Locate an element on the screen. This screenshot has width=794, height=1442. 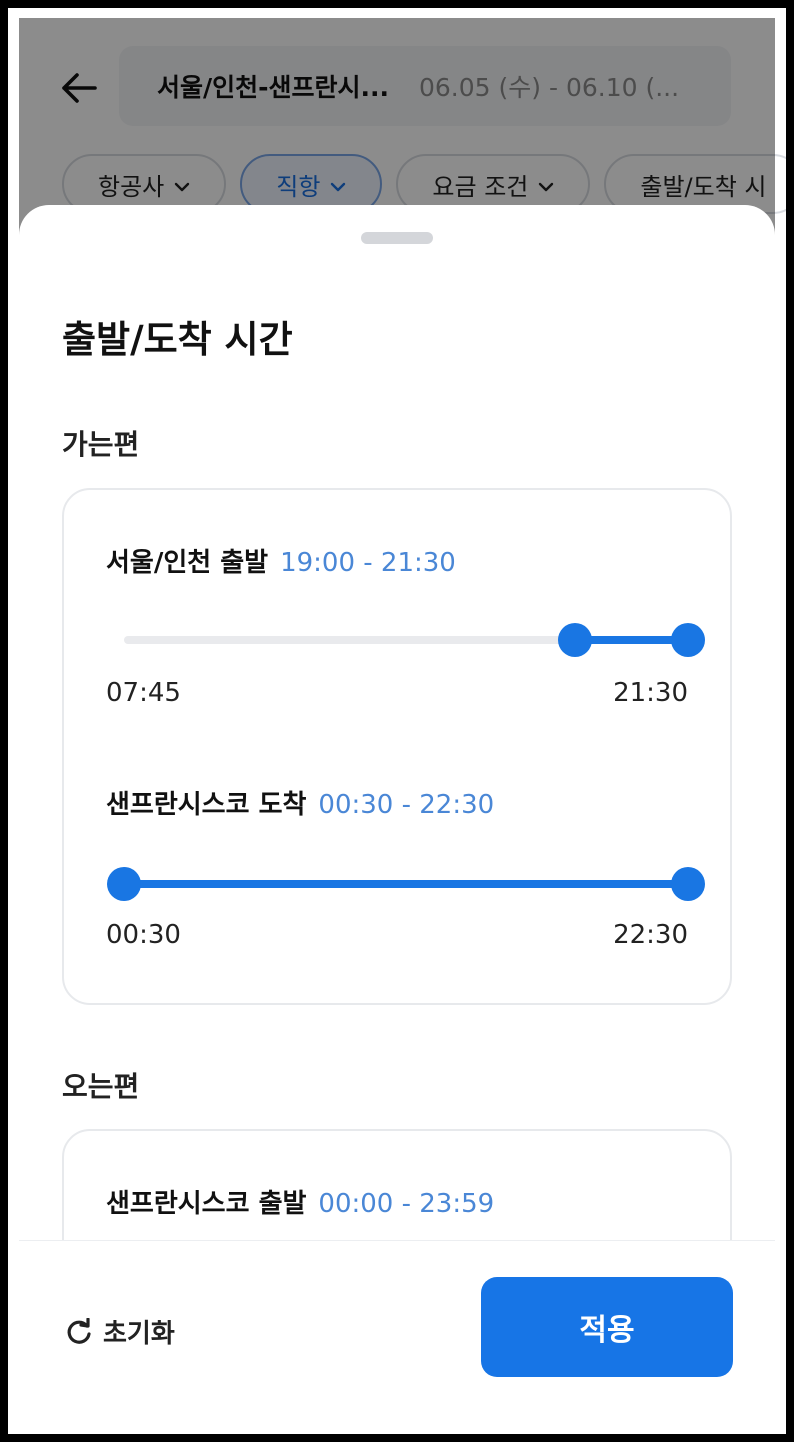
refresh-icon is located at coordinates (79, 1330).